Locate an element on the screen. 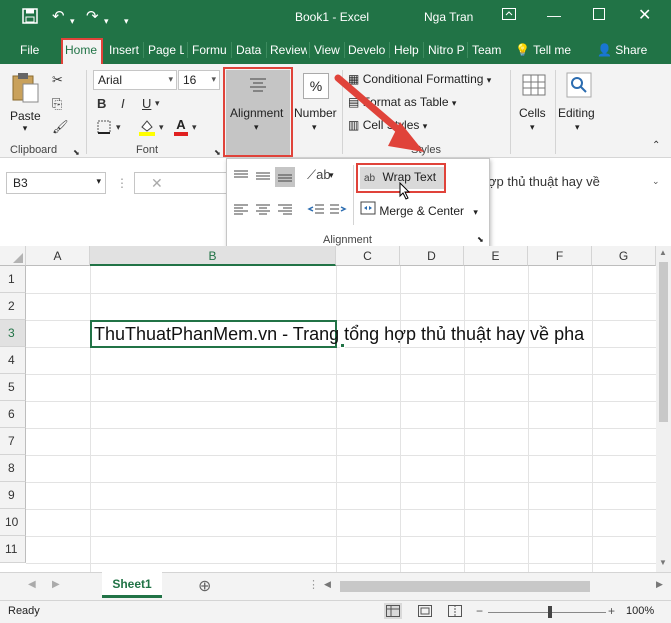  collapse-ribbon-icon: ⌃ is located at coordinates (656, 145).